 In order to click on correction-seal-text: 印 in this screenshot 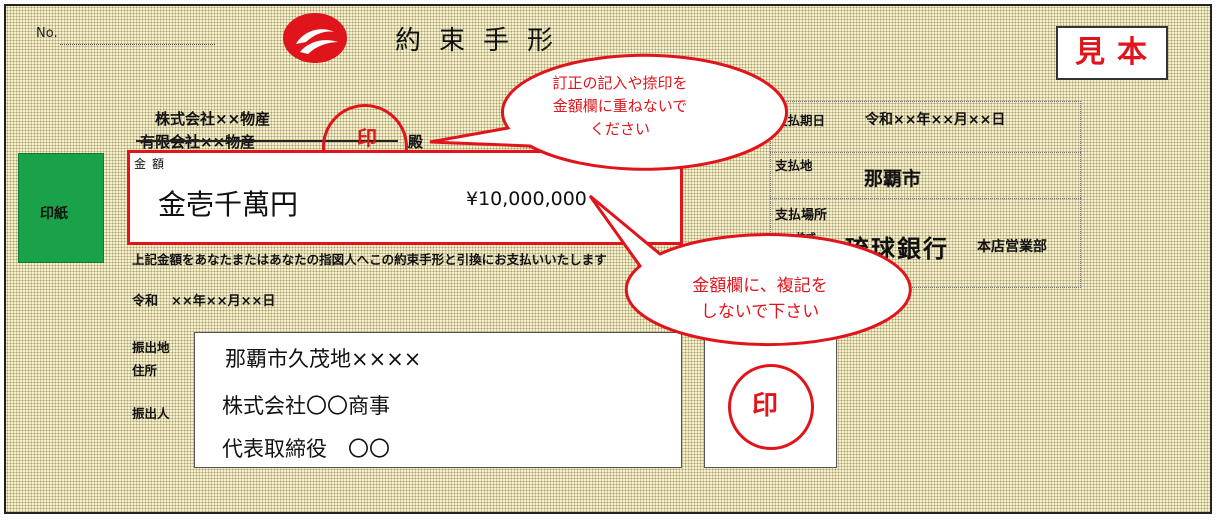, I will do `click(367, 138)`.